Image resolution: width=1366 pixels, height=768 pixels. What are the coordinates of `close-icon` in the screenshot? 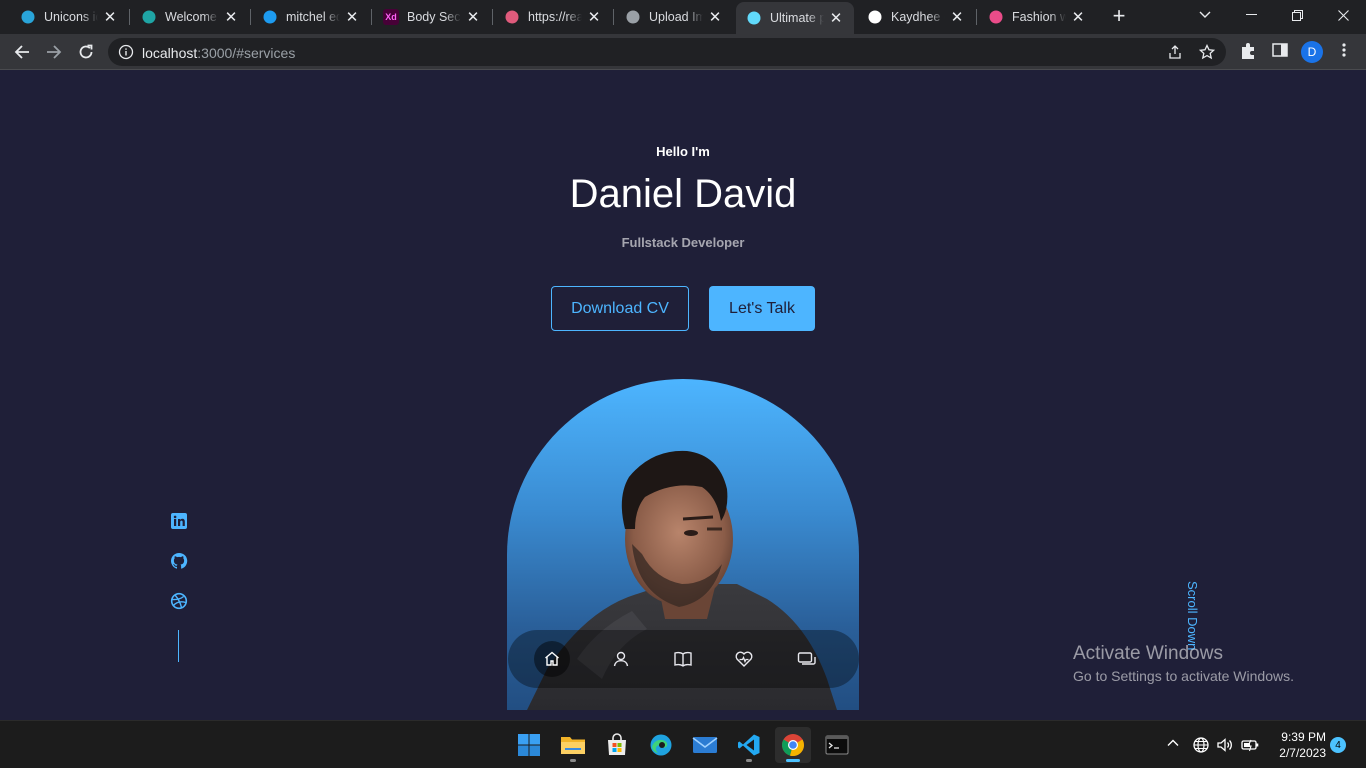 It's located at (1343, 15).